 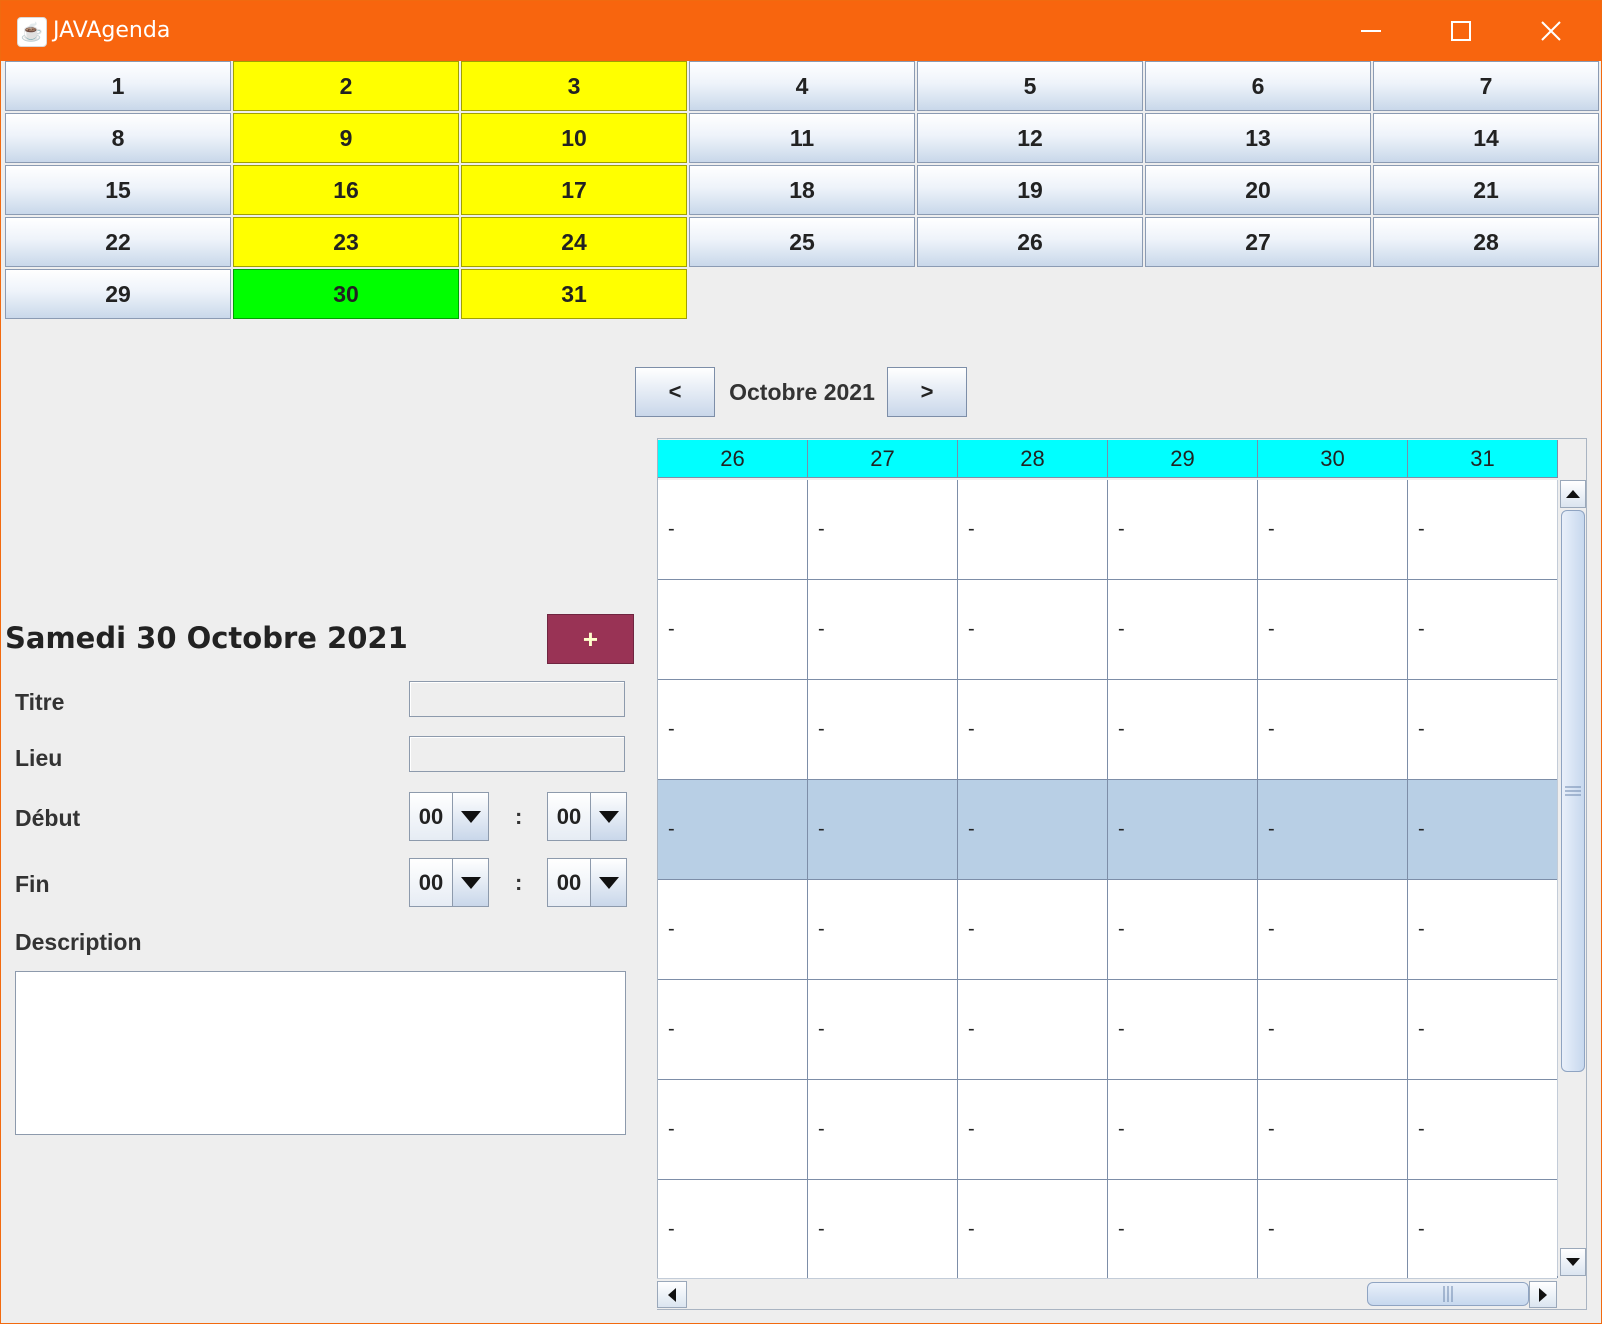 What do you see at coordinates (733, 459) in the screenshot?
I see `column-header: 26` at bounding box center [733, 459].